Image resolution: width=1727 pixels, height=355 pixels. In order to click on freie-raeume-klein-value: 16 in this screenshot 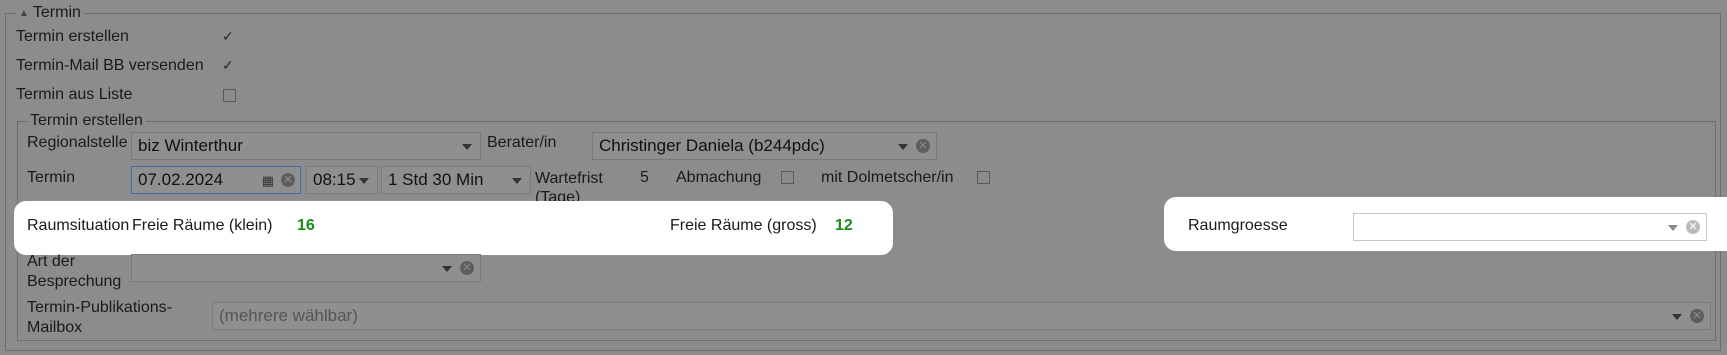, I will do `click(306, 225)`.